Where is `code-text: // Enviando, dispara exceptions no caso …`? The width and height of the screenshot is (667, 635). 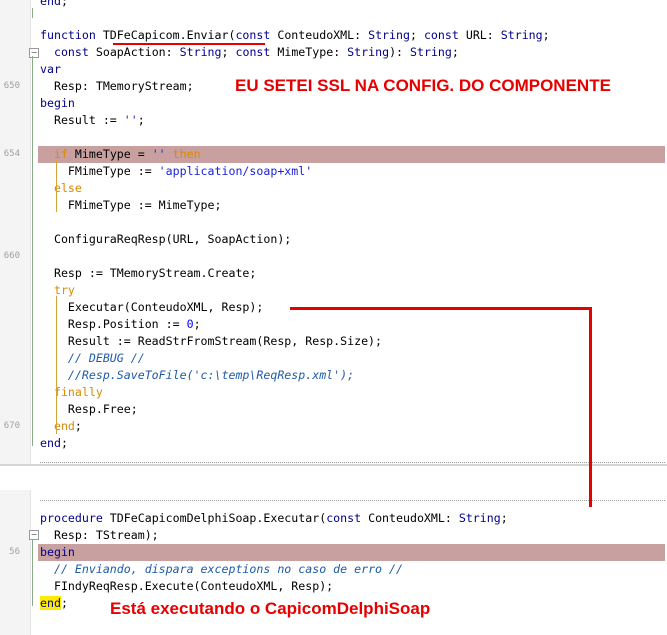 code-text: // Enviando, dispara exceptions no caso … is located at coordinates (221, 569).